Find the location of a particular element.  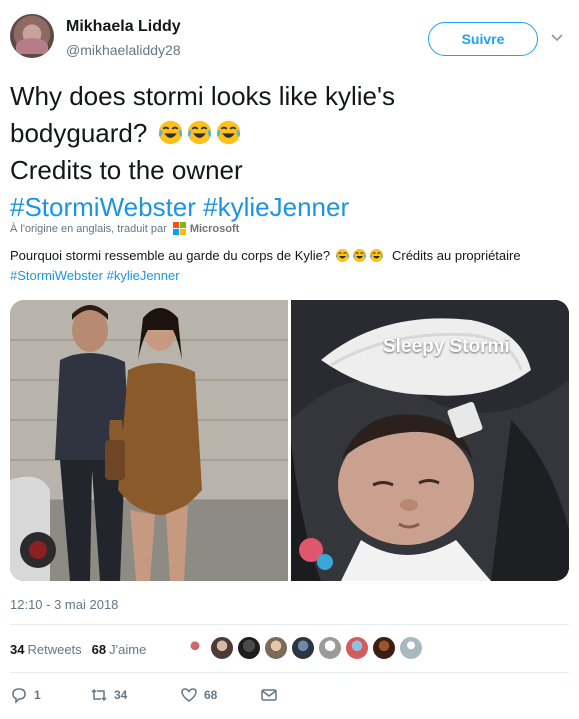

like-count: 68 is located at coordinates (211, 695).